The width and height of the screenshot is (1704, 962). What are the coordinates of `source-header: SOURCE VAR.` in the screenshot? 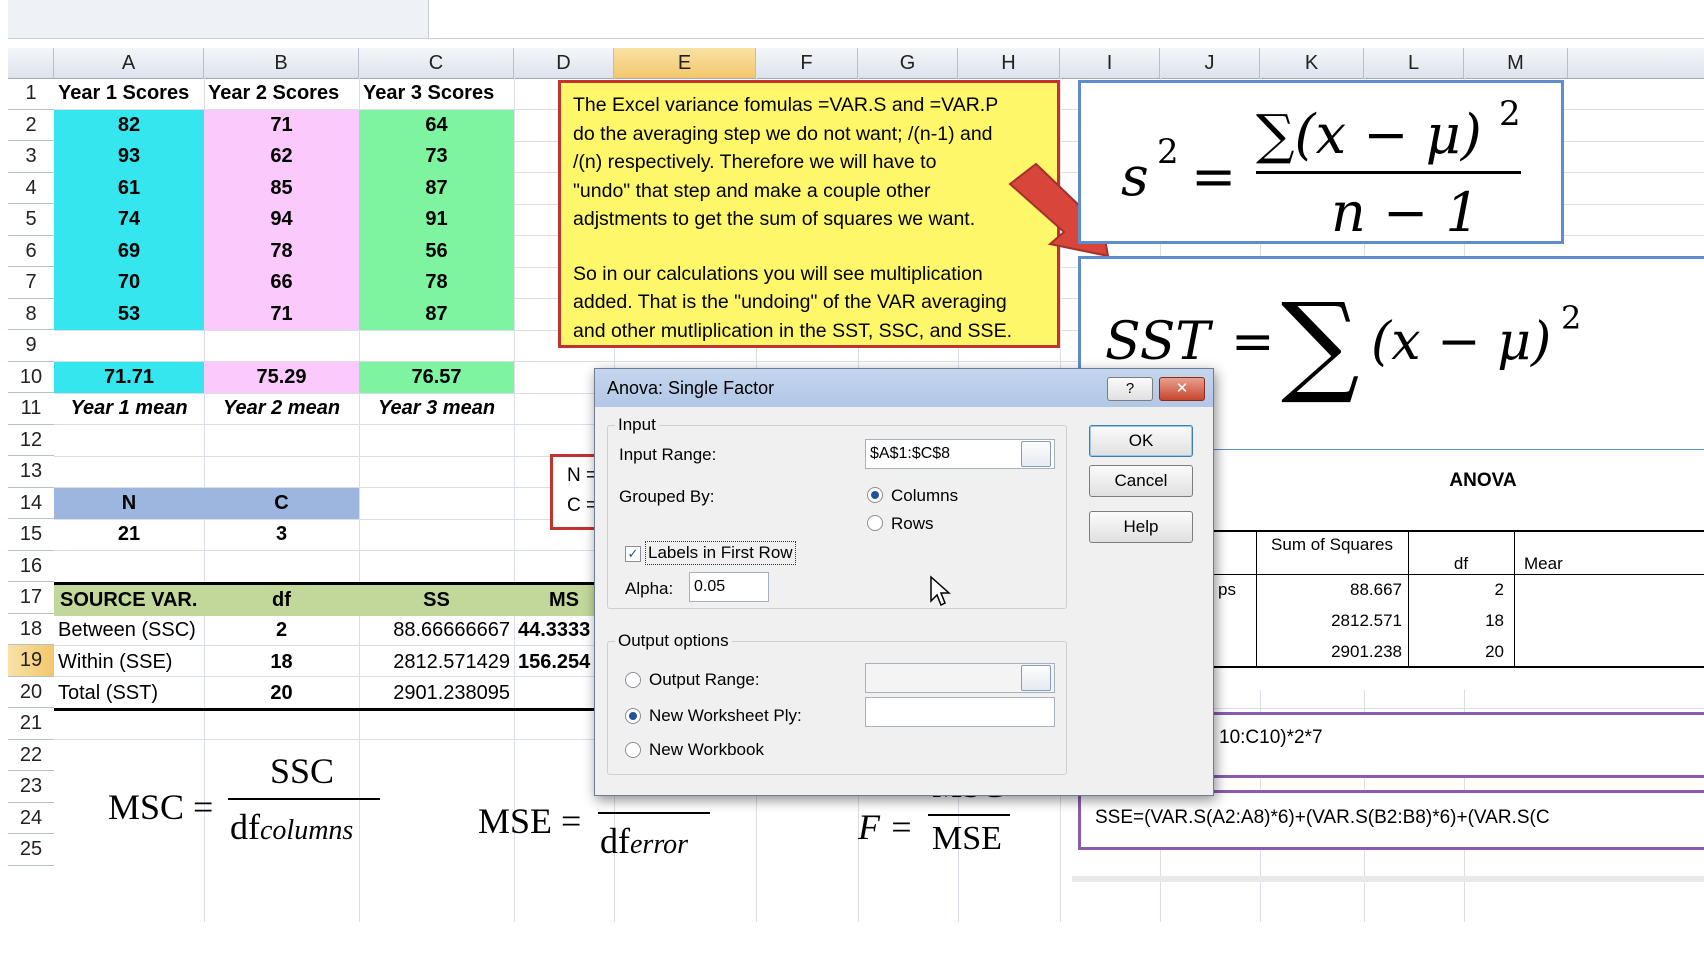 It's located at (129, 600).